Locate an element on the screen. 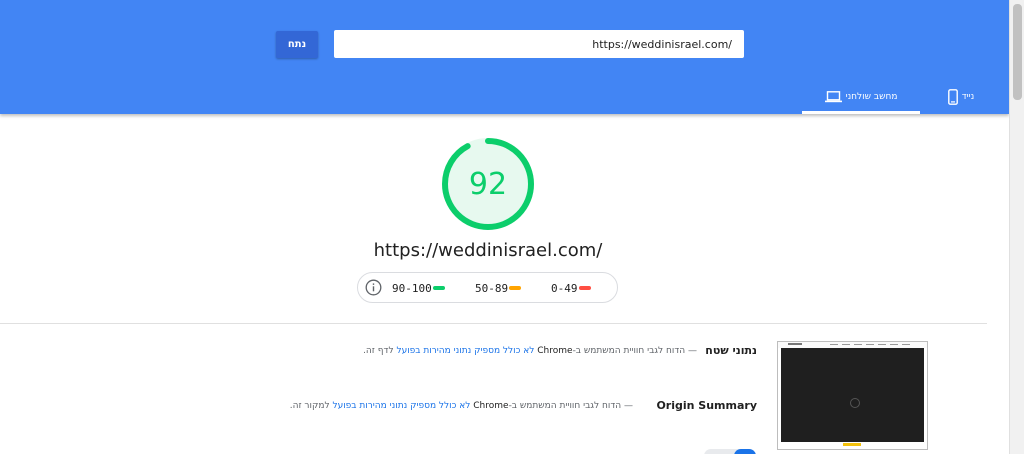 This screenshot has width=1024, height=454. analyze-button: נתח is located at coordinates (297, 44).